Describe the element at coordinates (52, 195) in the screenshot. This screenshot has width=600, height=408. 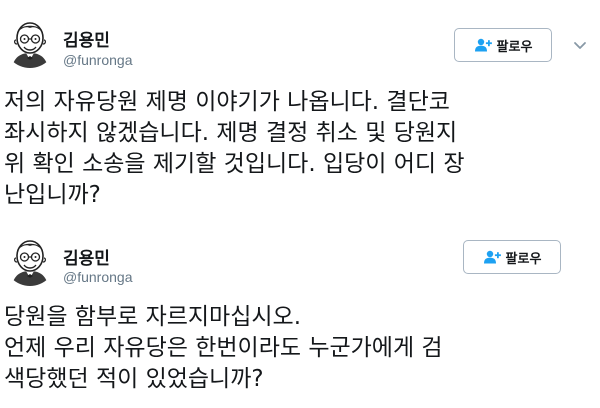
I see `tweet-text-line: 난입니까?` at that location.